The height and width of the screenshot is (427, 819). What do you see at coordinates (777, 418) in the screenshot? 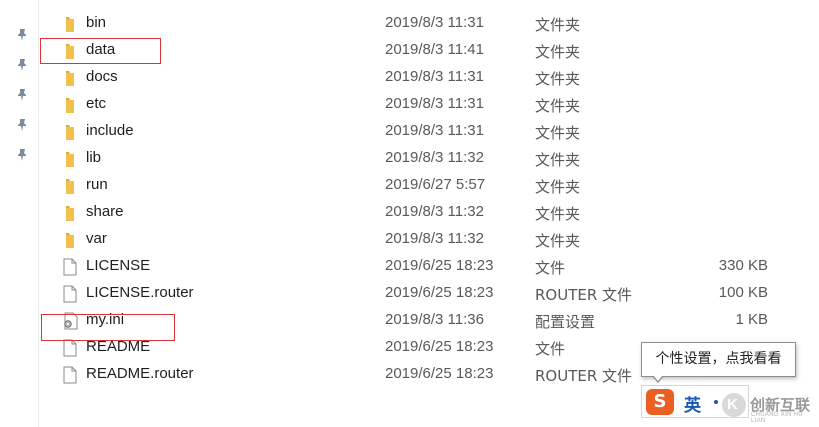
I see `watermark-subtext: CHUANG XIN HU LIAN` at bounding box center [777, 418].